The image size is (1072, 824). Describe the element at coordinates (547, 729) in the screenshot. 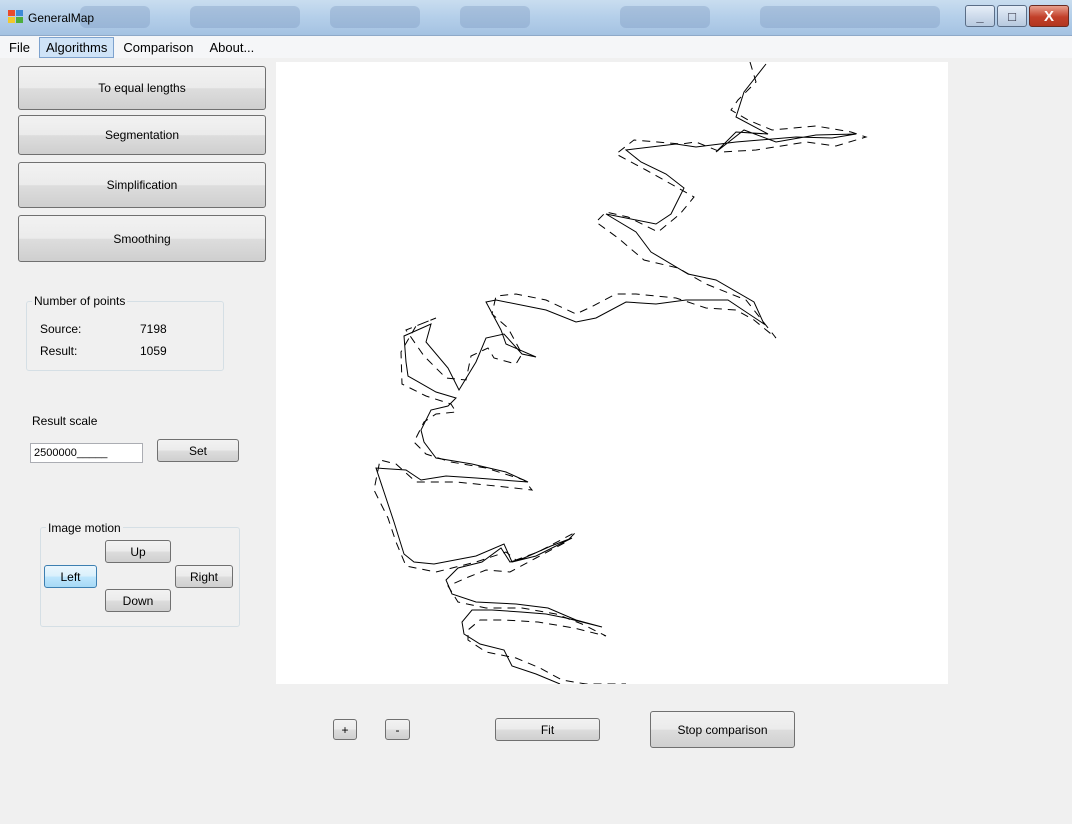

I see `fit-button: Fit` at that location.